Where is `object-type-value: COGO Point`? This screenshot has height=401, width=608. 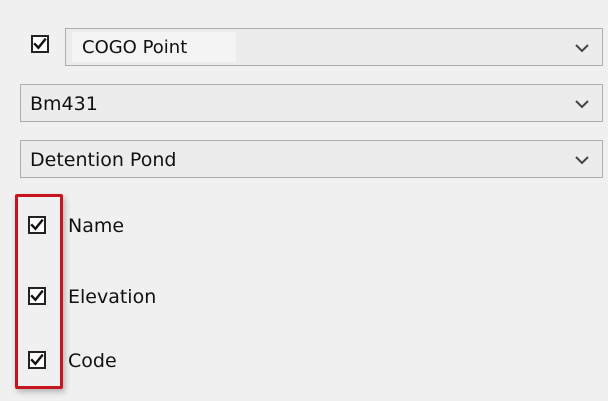 object-type-value: COGO Point is located at coordinates (135, 47).